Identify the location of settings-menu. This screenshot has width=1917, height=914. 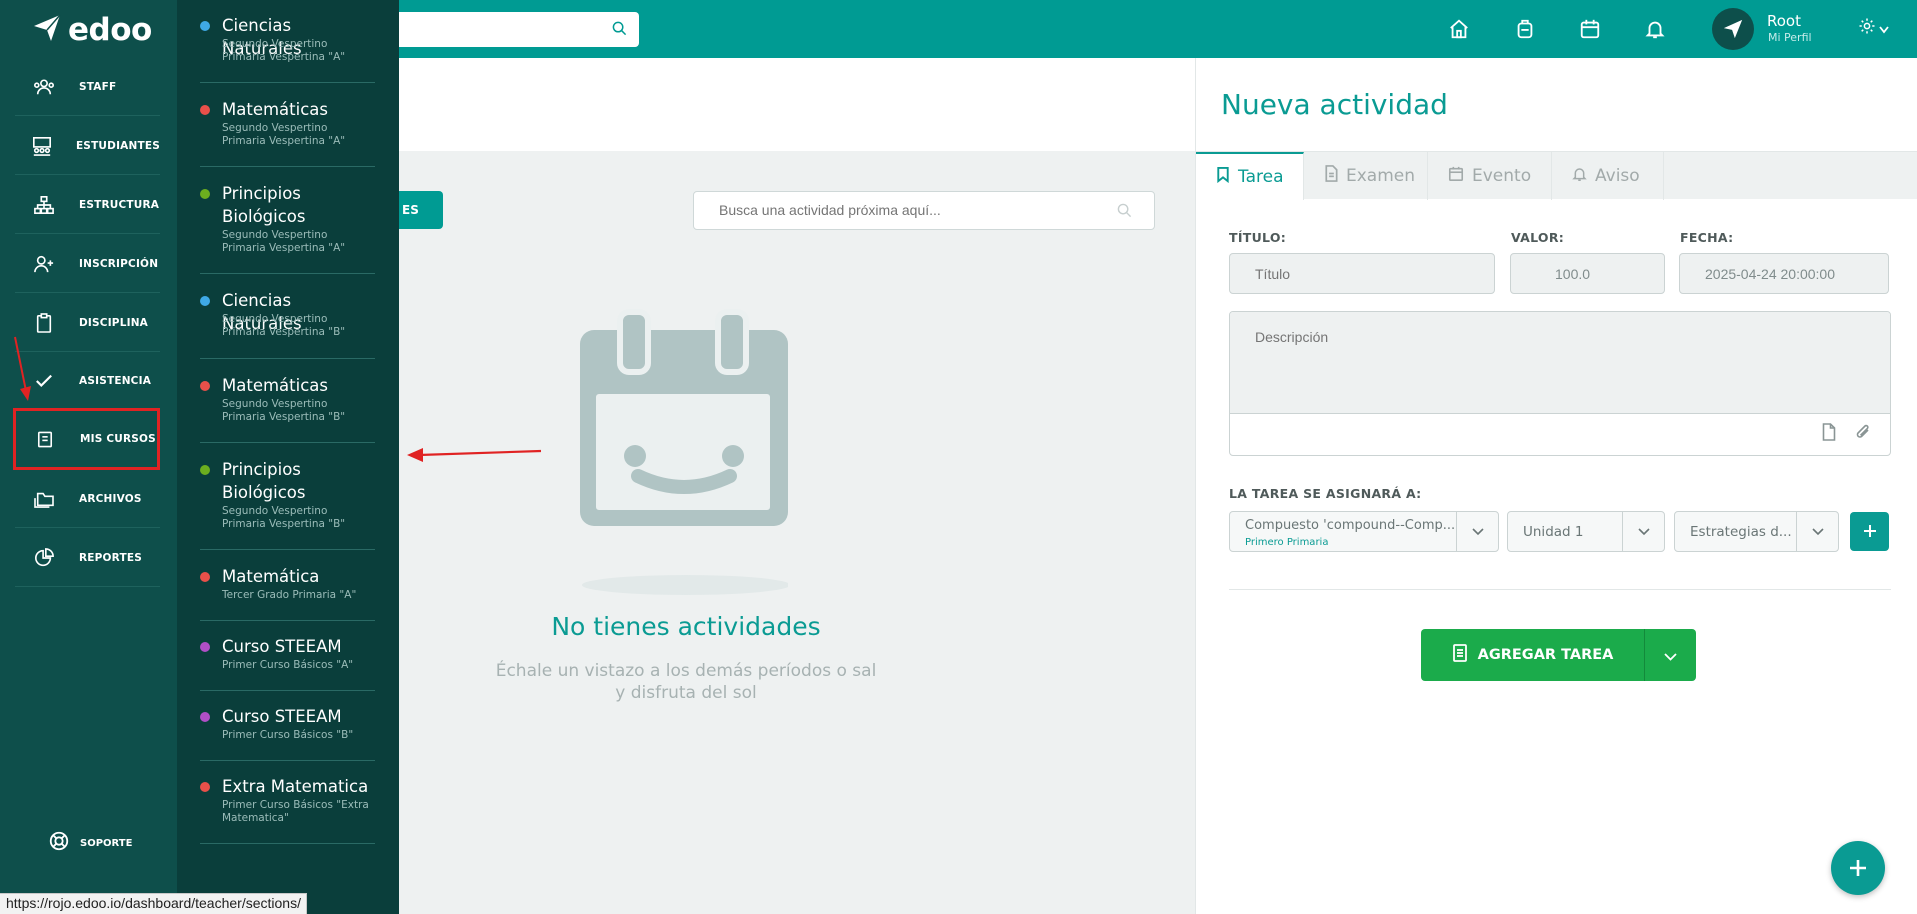
(1873, 28).